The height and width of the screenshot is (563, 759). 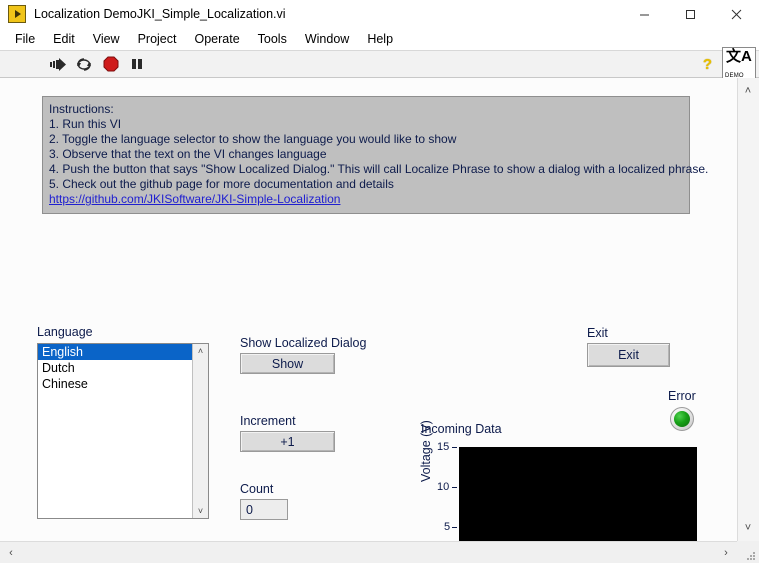 What do you see at coordinates (578, 494) in the screenshot?
I see `incoming-data-plot-area` at bounding box center [578, 494].